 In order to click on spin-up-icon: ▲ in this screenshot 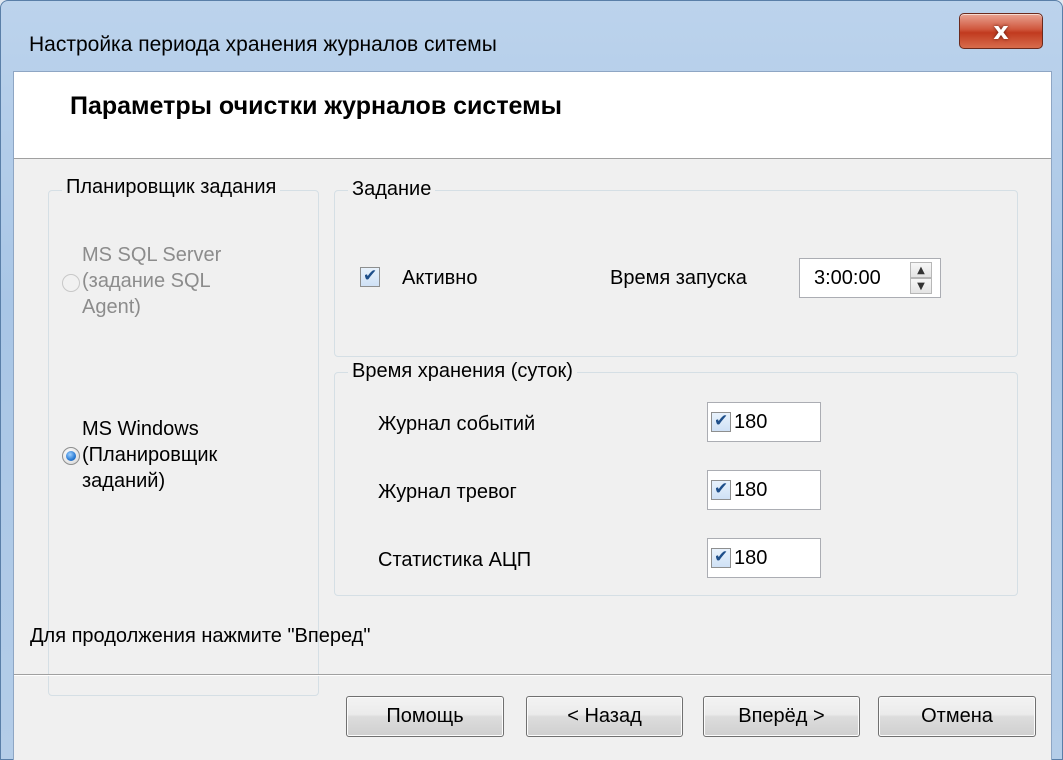, I will do `click(921, 270)`.